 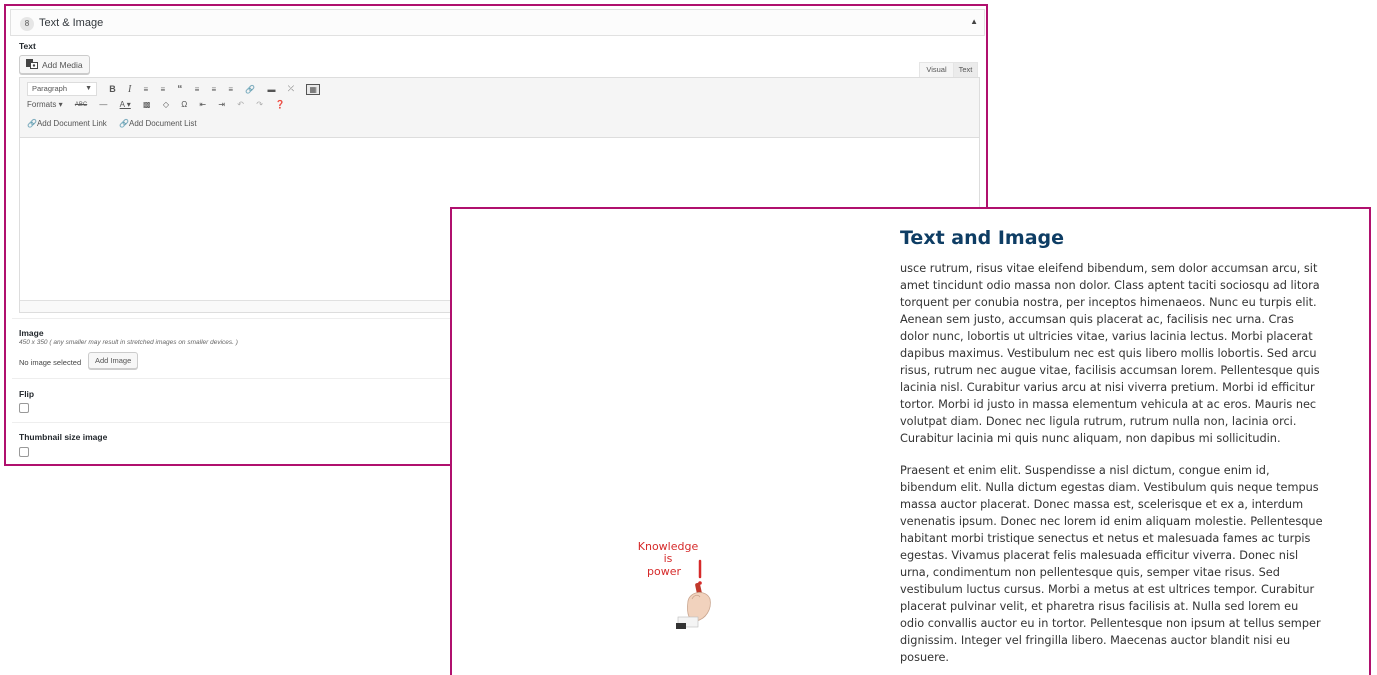 What do you see at coordinates (71, 124) in the screenshot?
I see `add-document-link-label: Add Document Link` at bounding box center [71, 124].